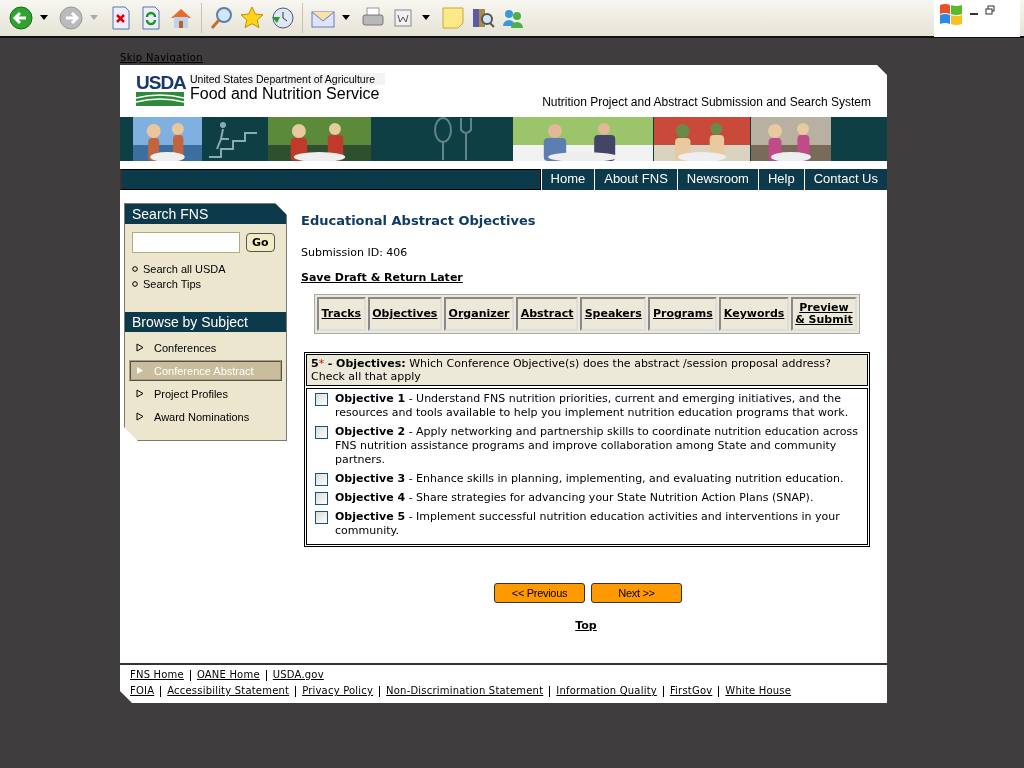 The image size is (1024, 768). Describe the element at coordinates (228, 691) in the screenshot. I see `footer-link: Accessibility Statement` at that location.